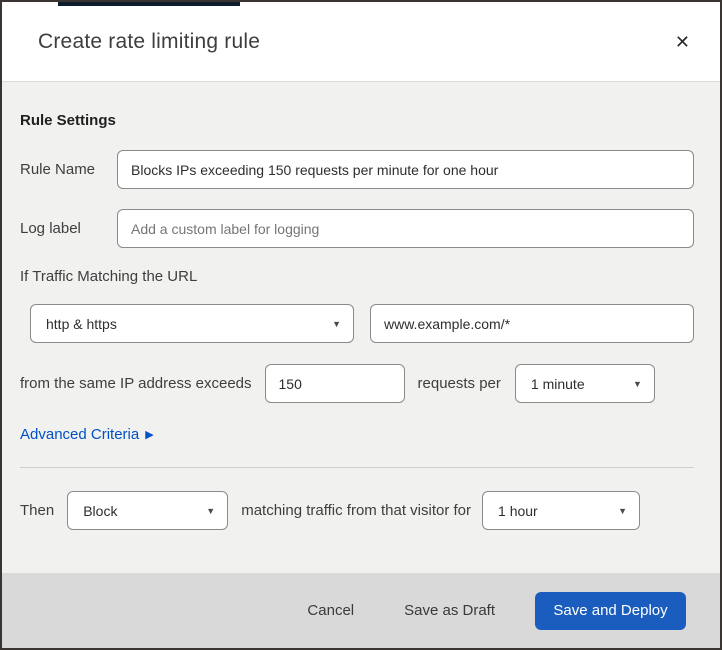  Describe the element at coordinates (136, 383) in the screenshot. I see `exceeds-text: from the same IP address exceeds` at that location.